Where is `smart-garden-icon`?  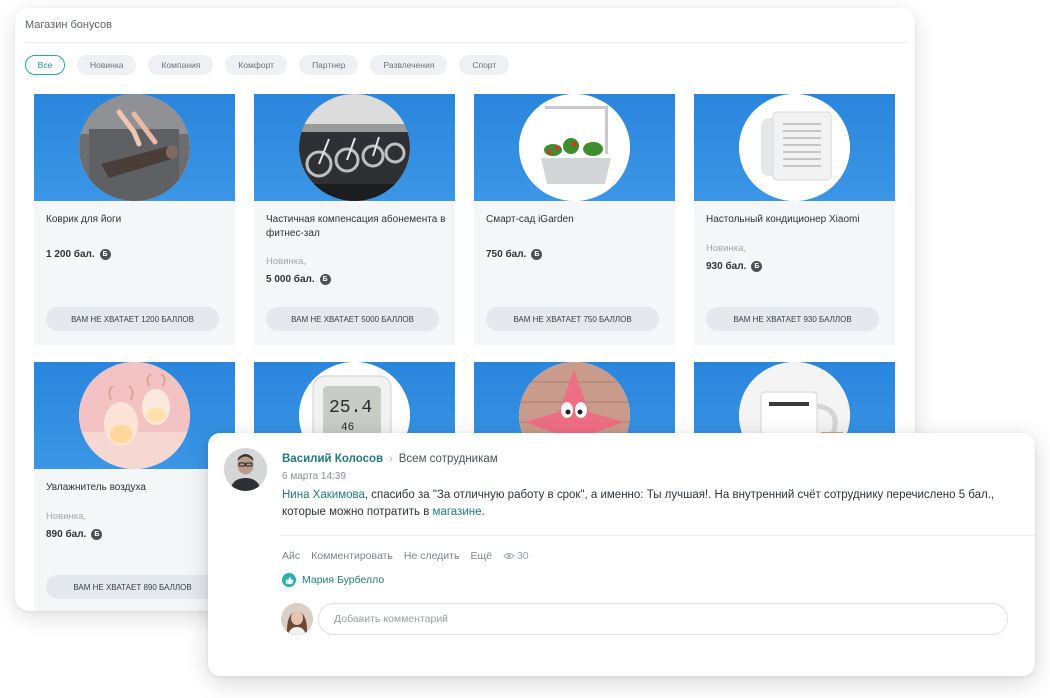
smart-garden-icon is located at coordinates (574, 147).